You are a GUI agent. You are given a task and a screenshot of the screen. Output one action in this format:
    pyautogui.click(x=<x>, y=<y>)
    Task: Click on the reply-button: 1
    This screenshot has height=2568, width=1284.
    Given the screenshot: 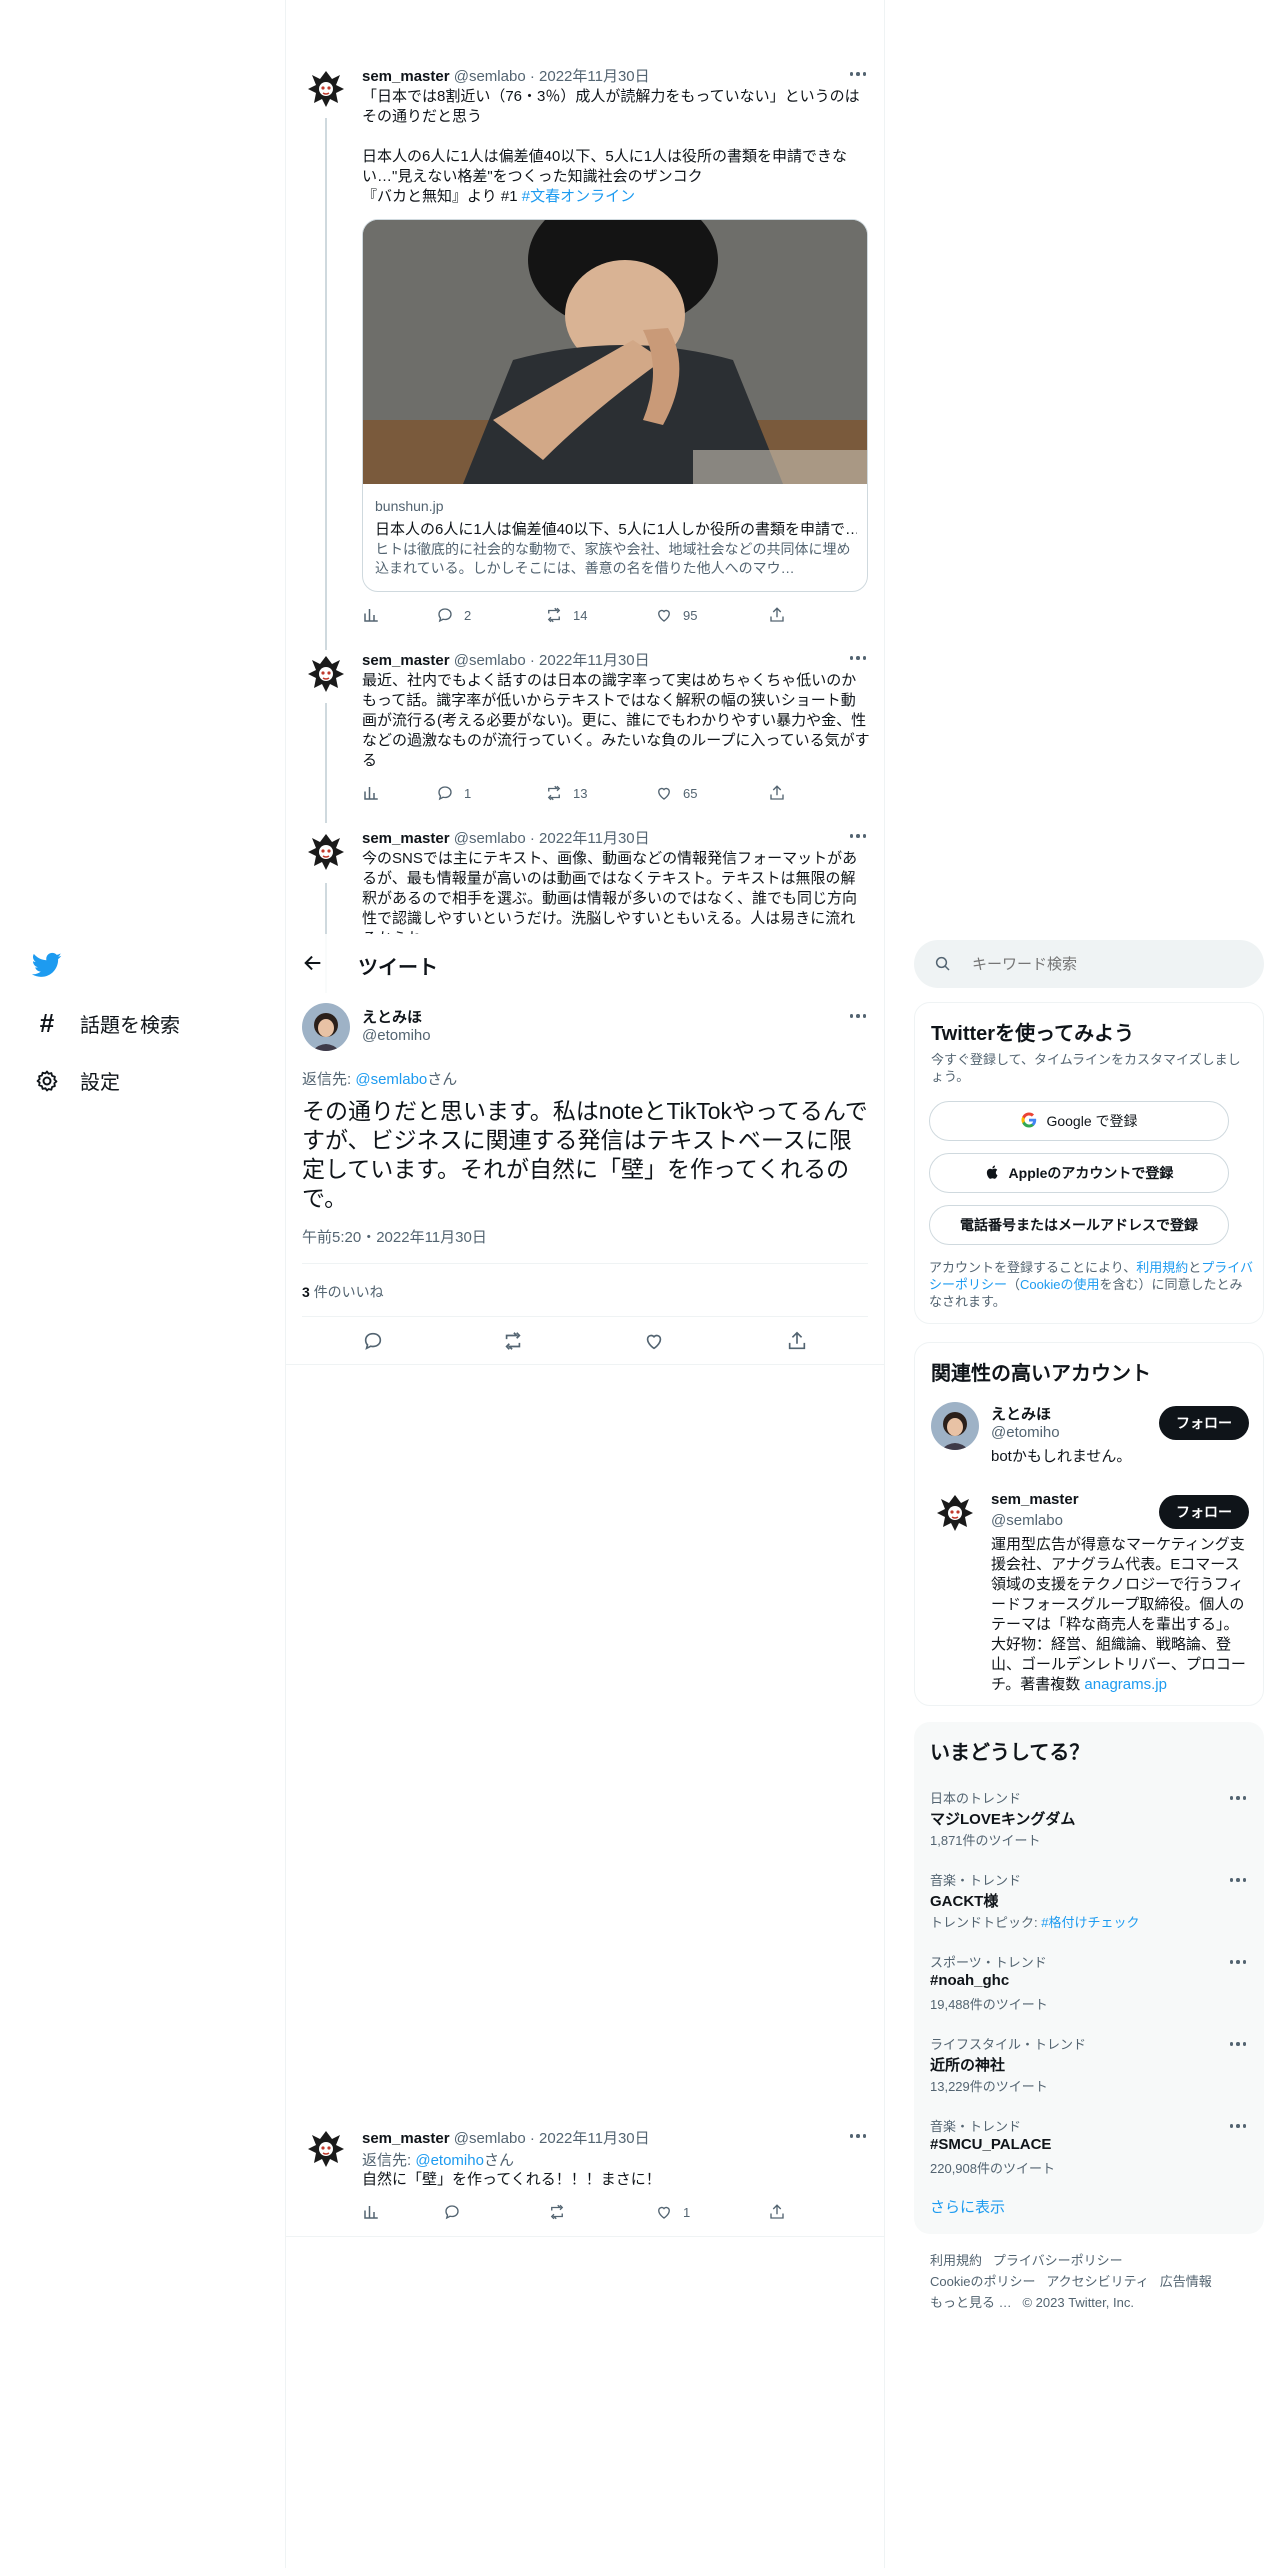 What is the action you would take?
    pyautogui.click(x=453, y=793)
    